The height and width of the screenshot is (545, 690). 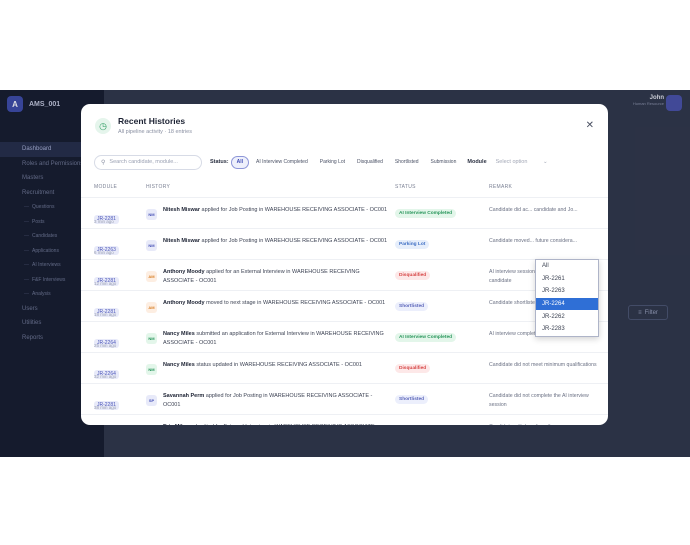 I want to click on avatar: SP, so click(x=151, y=400).